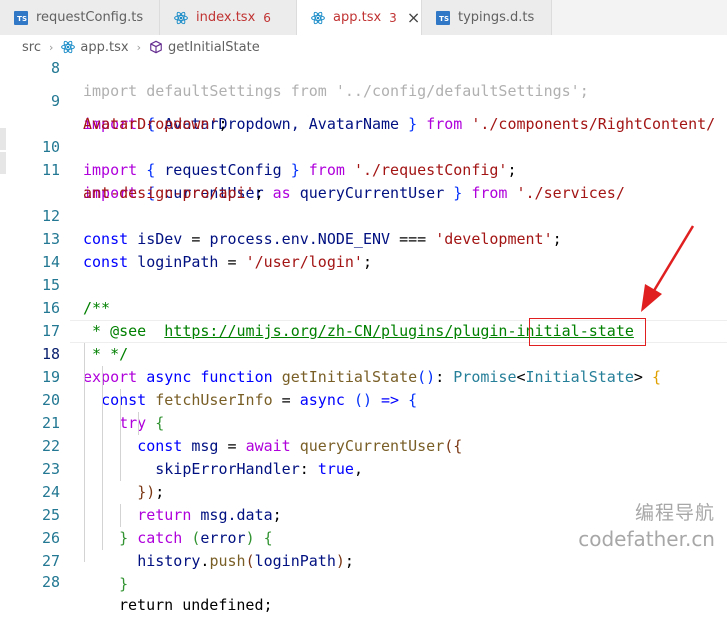 The width and height of the screenshot is (727, 640). What do you see at coordinates (668, 268) in the screenshot?
I see `annotation-arrow` at bounding box center [668, 268].